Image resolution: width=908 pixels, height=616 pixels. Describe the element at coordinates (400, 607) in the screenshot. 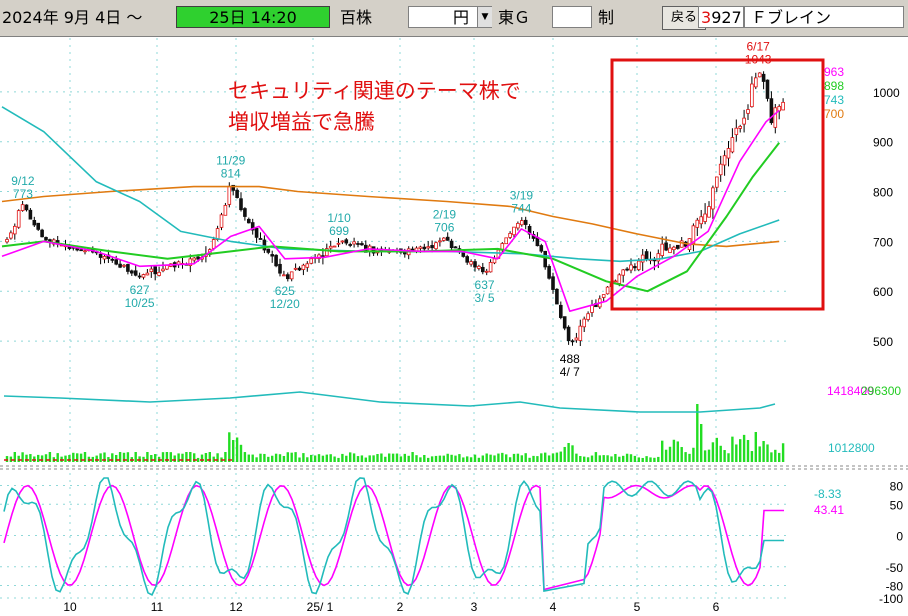

I see `x-tick-label: 2` at that location.